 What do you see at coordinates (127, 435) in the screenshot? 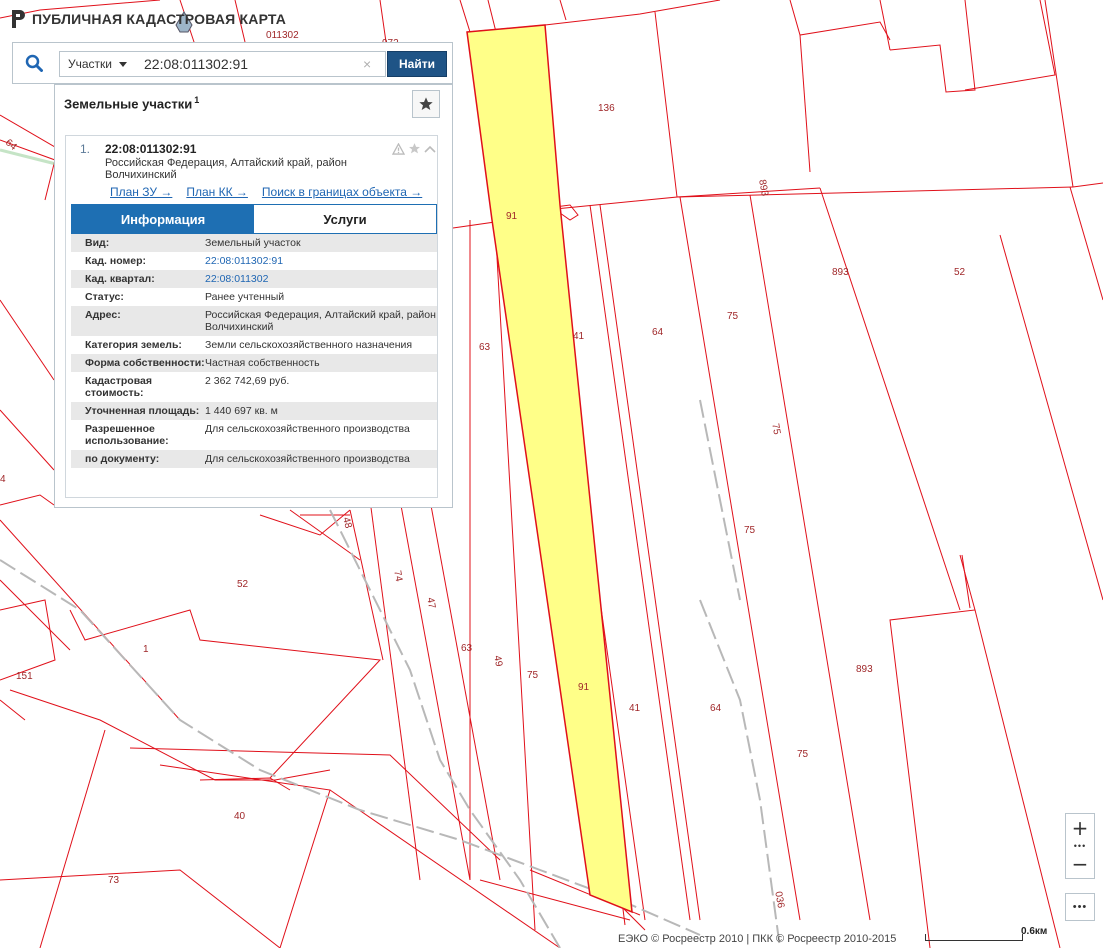
I see `field-label: Разрешенное использование:` at bounding box center [127, 435].